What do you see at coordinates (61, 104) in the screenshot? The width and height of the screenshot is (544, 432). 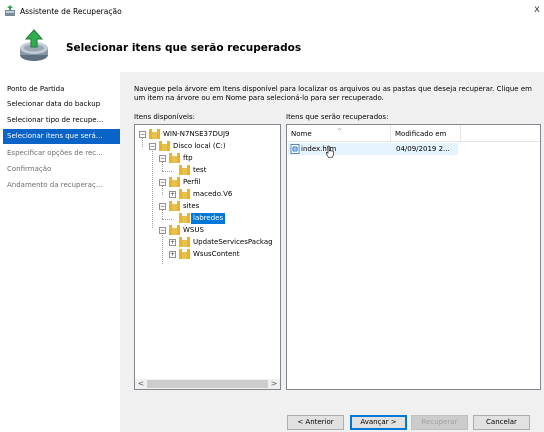 I see `nav-step-select-backup-date: Selecionar data do backup` at bounding box center [61, 104].